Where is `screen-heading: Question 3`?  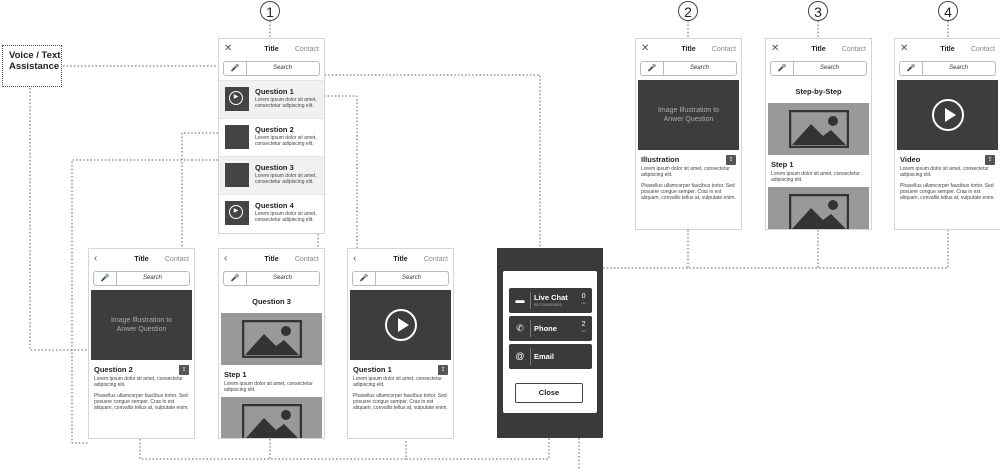
screen-heading: Question 3 is located at coordinates (271, 301).